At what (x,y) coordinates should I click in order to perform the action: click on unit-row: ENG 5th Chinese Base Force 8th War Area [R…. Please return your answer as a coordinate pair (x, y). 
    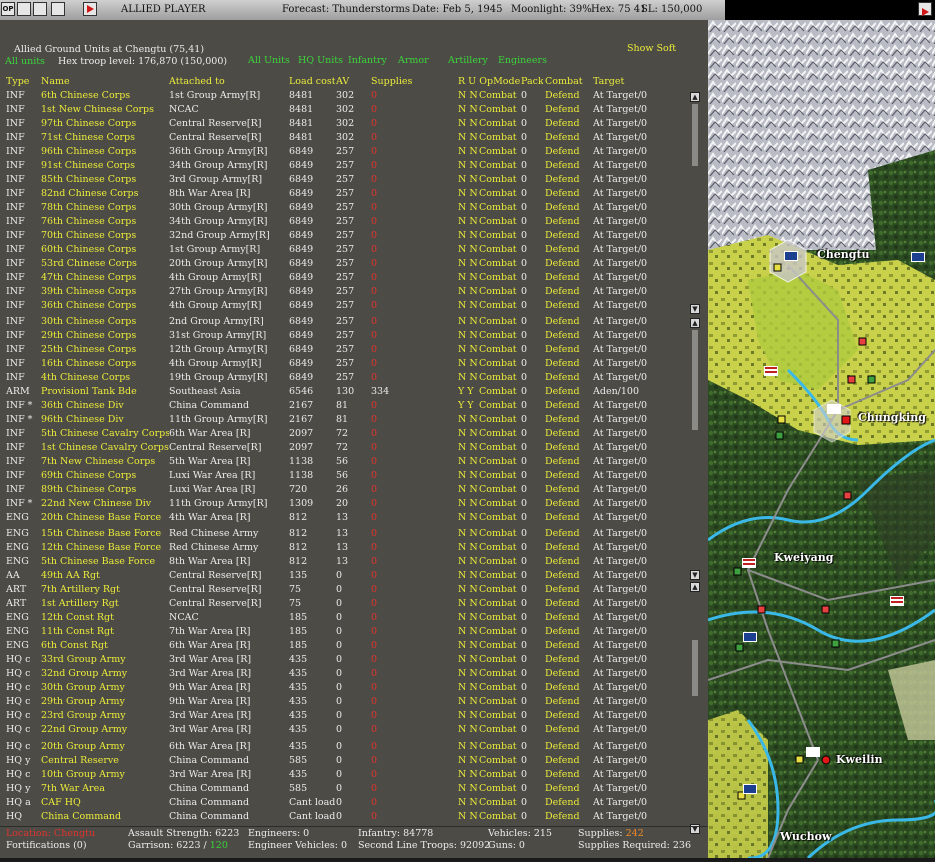
    Looking at the image, I should click on (348, 562).